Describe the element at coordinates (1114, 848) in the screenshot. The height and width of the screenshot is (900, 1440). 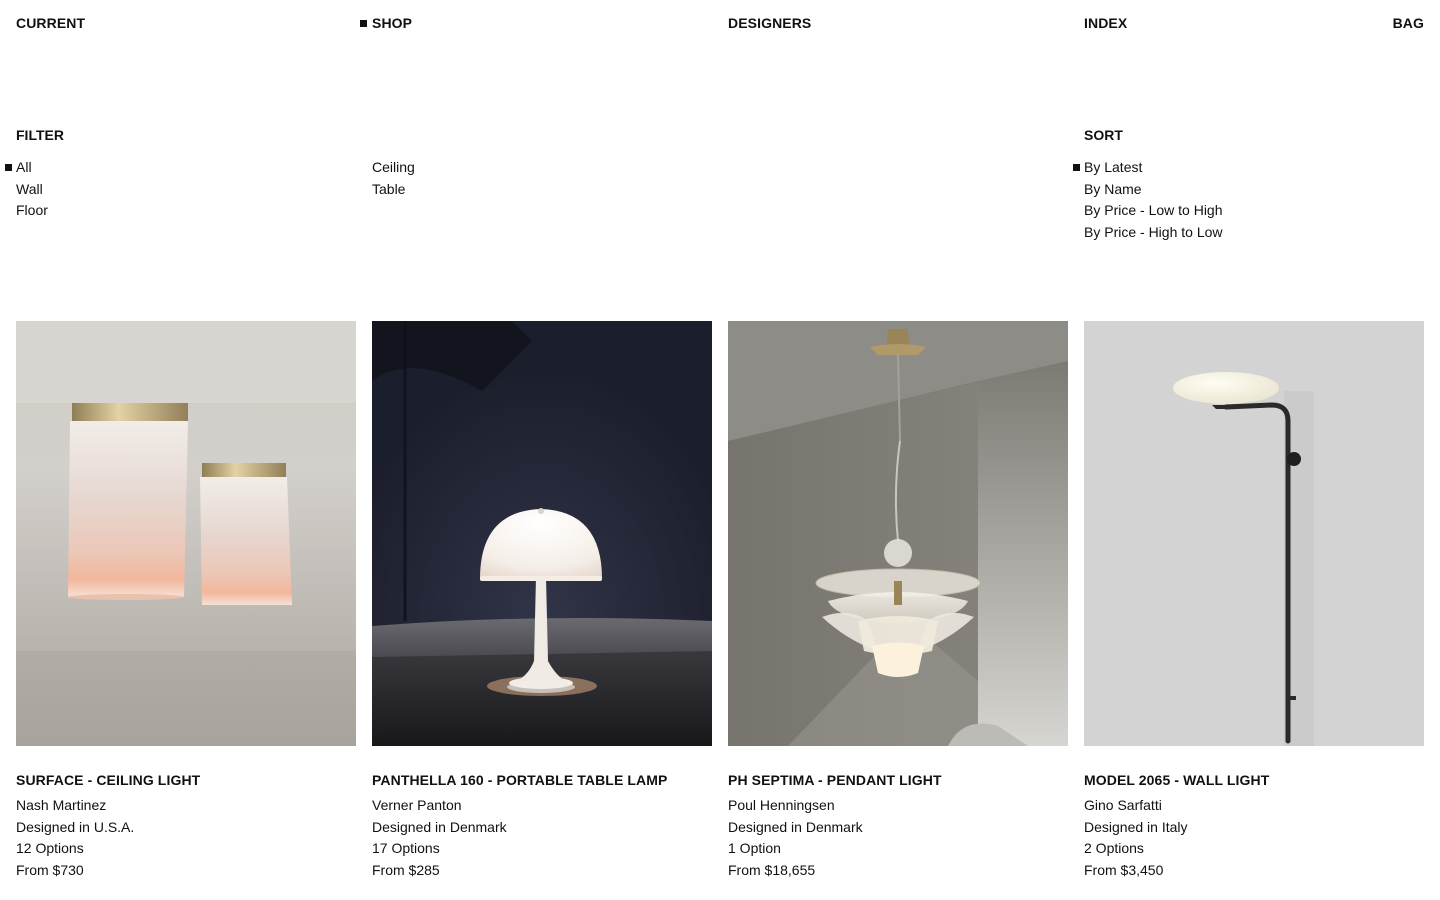
I see `product-options: 2 Options` at that location.